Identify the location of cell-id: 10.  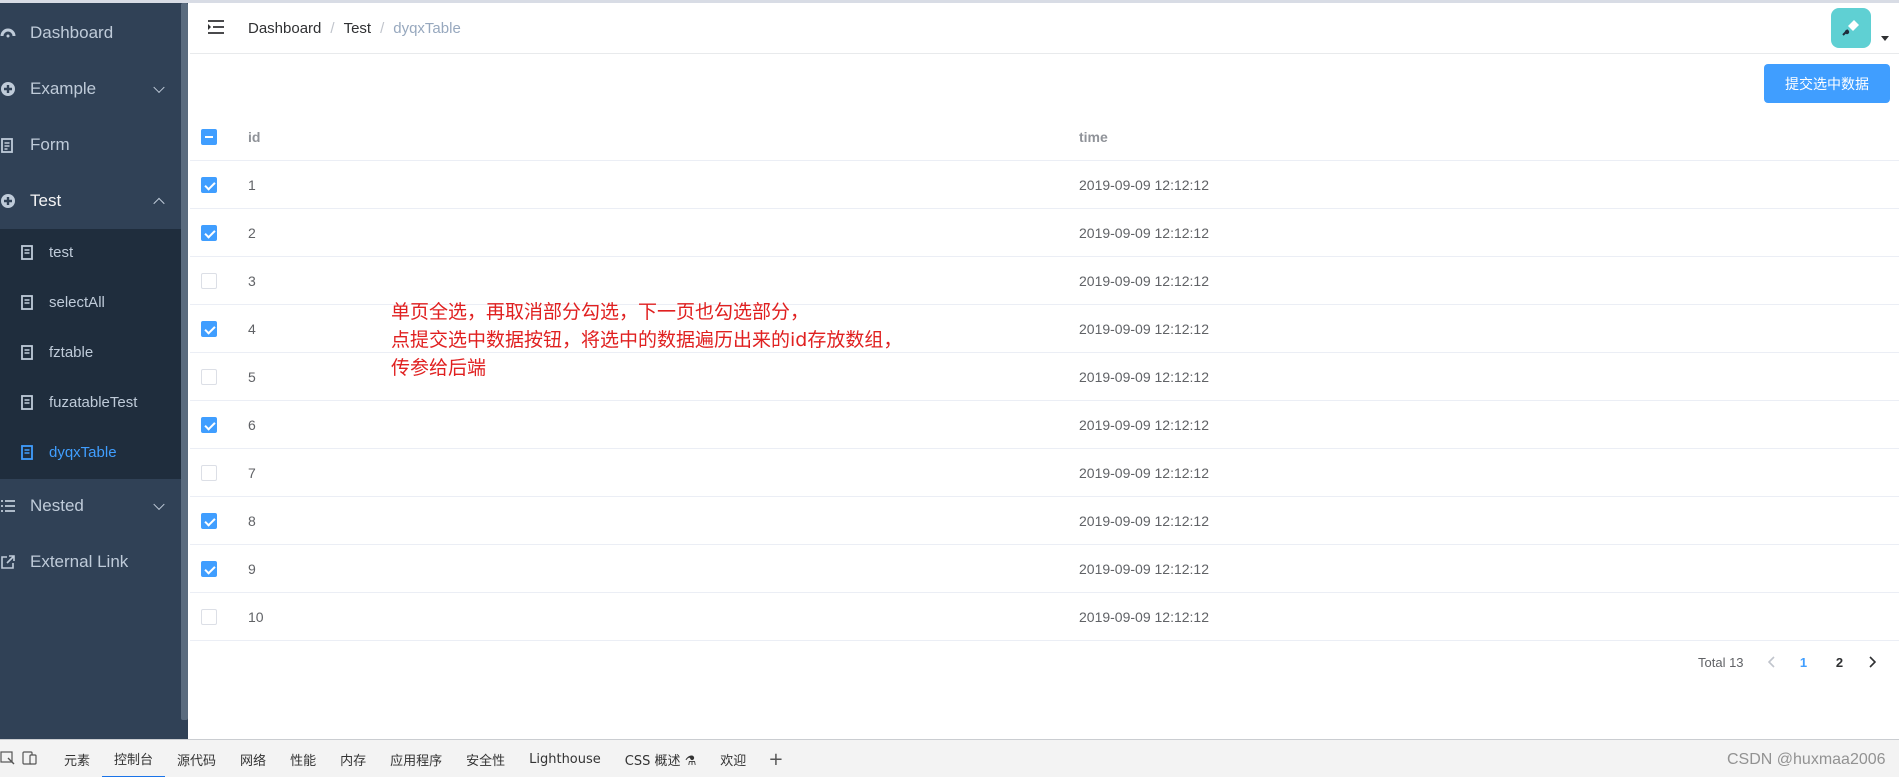
(256, 617).